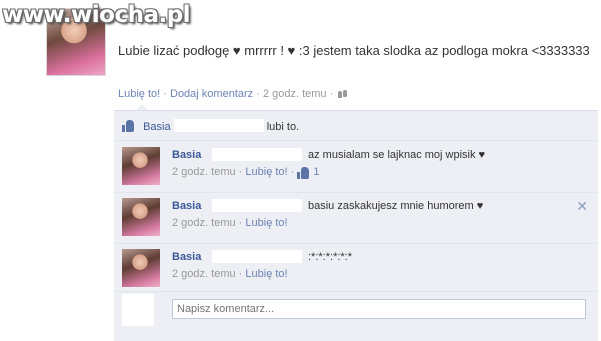 This screenshot has height=341, width=601. I want to click on post-add-comment-link: Dodaj komentarz, so click(211, 94).